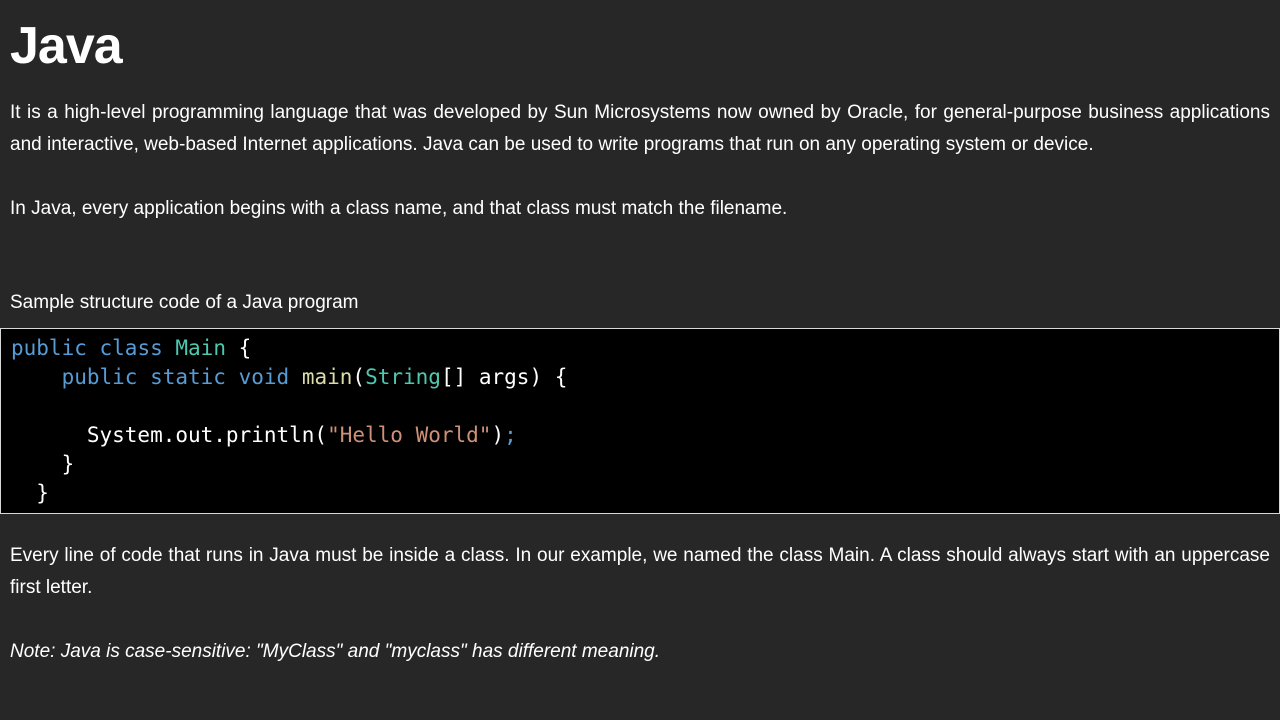 This screenshot has height=720, width=1280. I want to click on code-type: String, so click(403, 377).